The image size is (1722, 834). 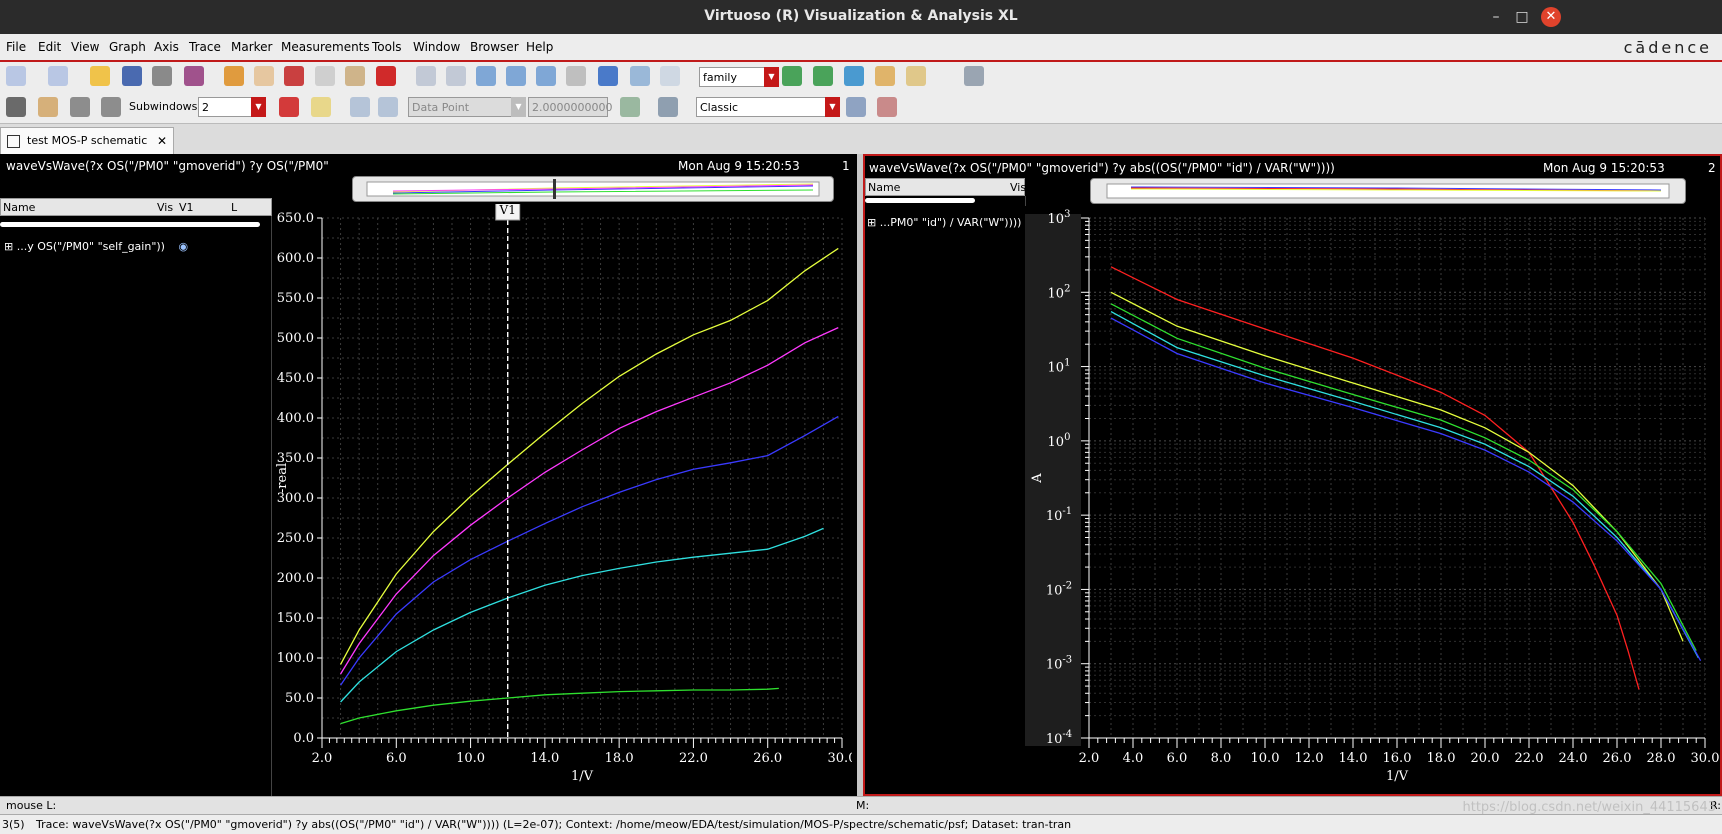 I want to click on pane2-overview-scroller, so click(x=1388, y=191).